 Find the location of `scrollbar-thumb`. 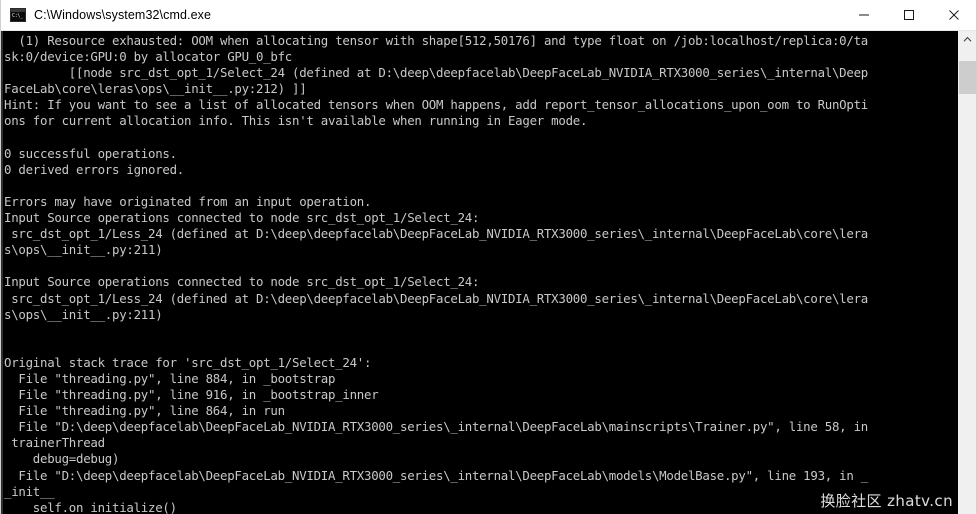

scrollbar-thumb is located at coordinates (967, 77).